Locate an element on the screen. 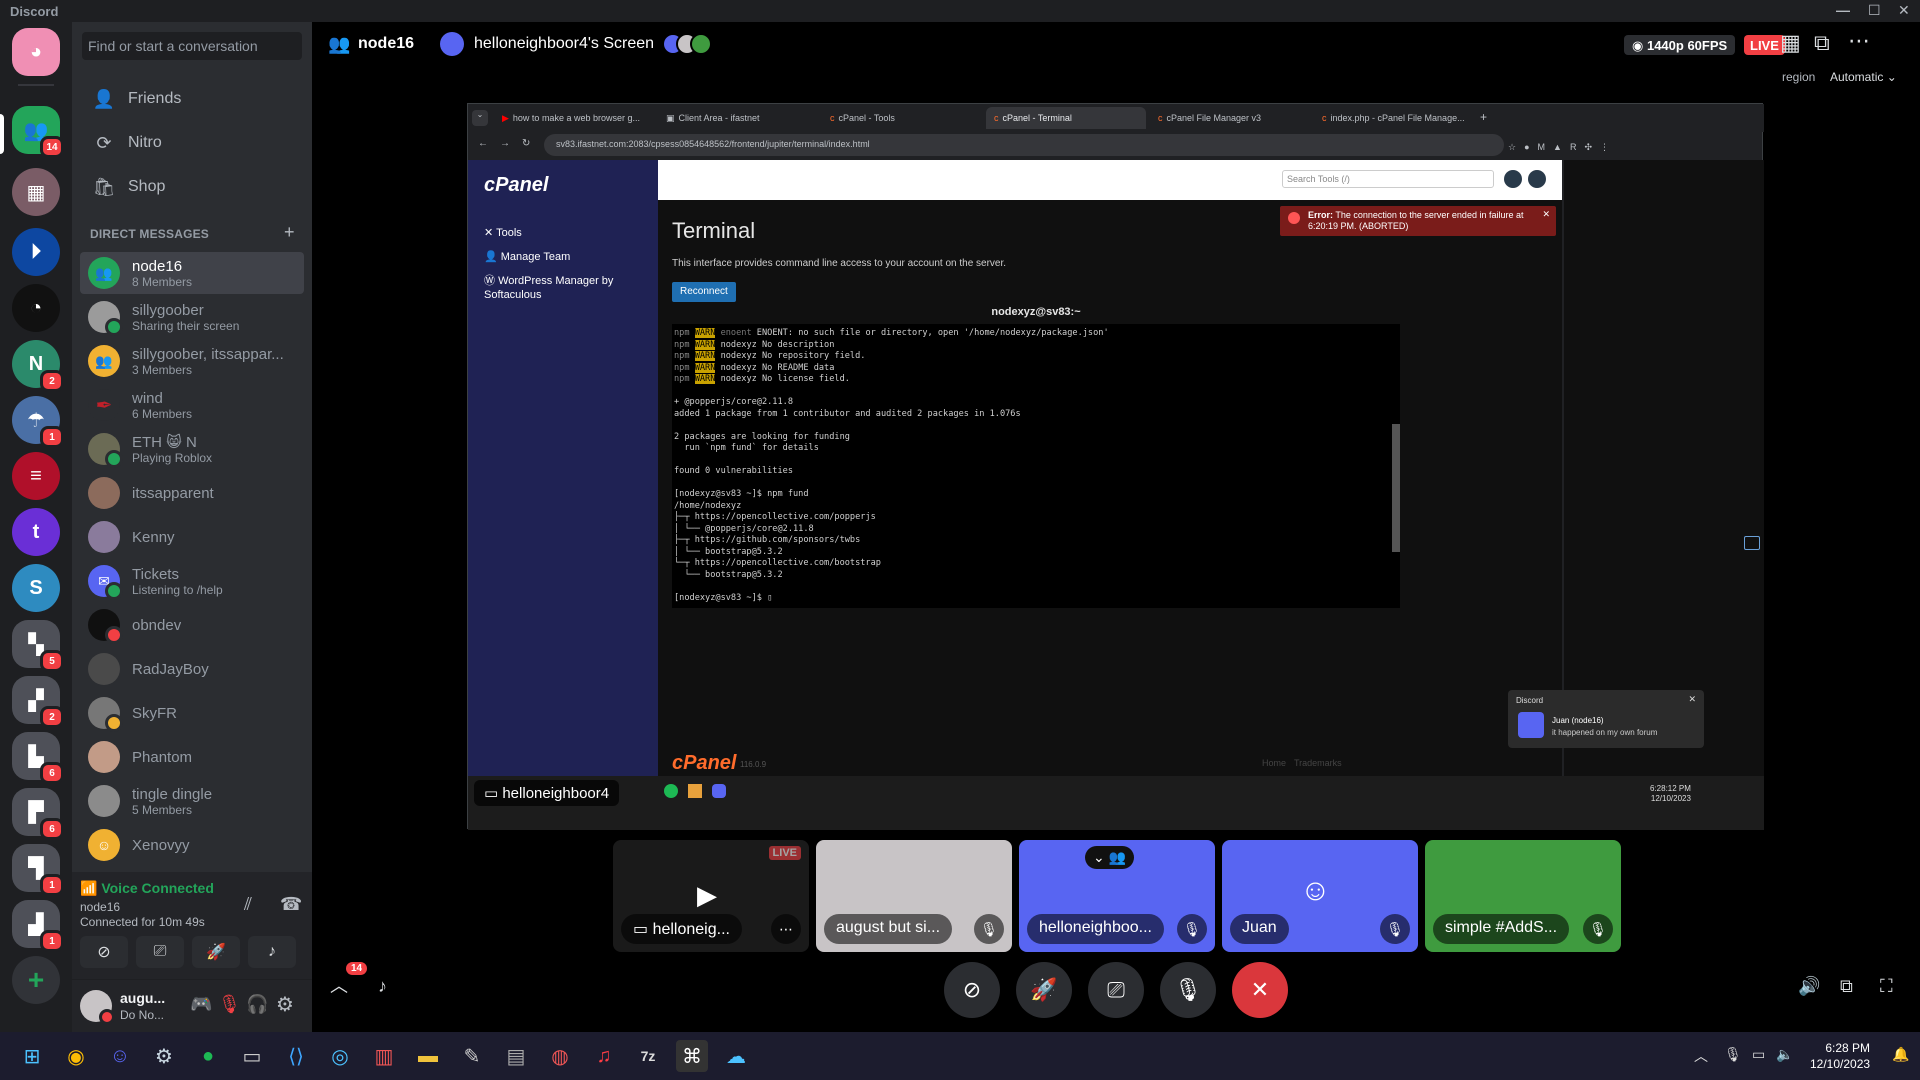 Image resolution: width=1920 pixels, height=1080 pixels. app-icon: ◎ is located at coordinates (340, 1056).